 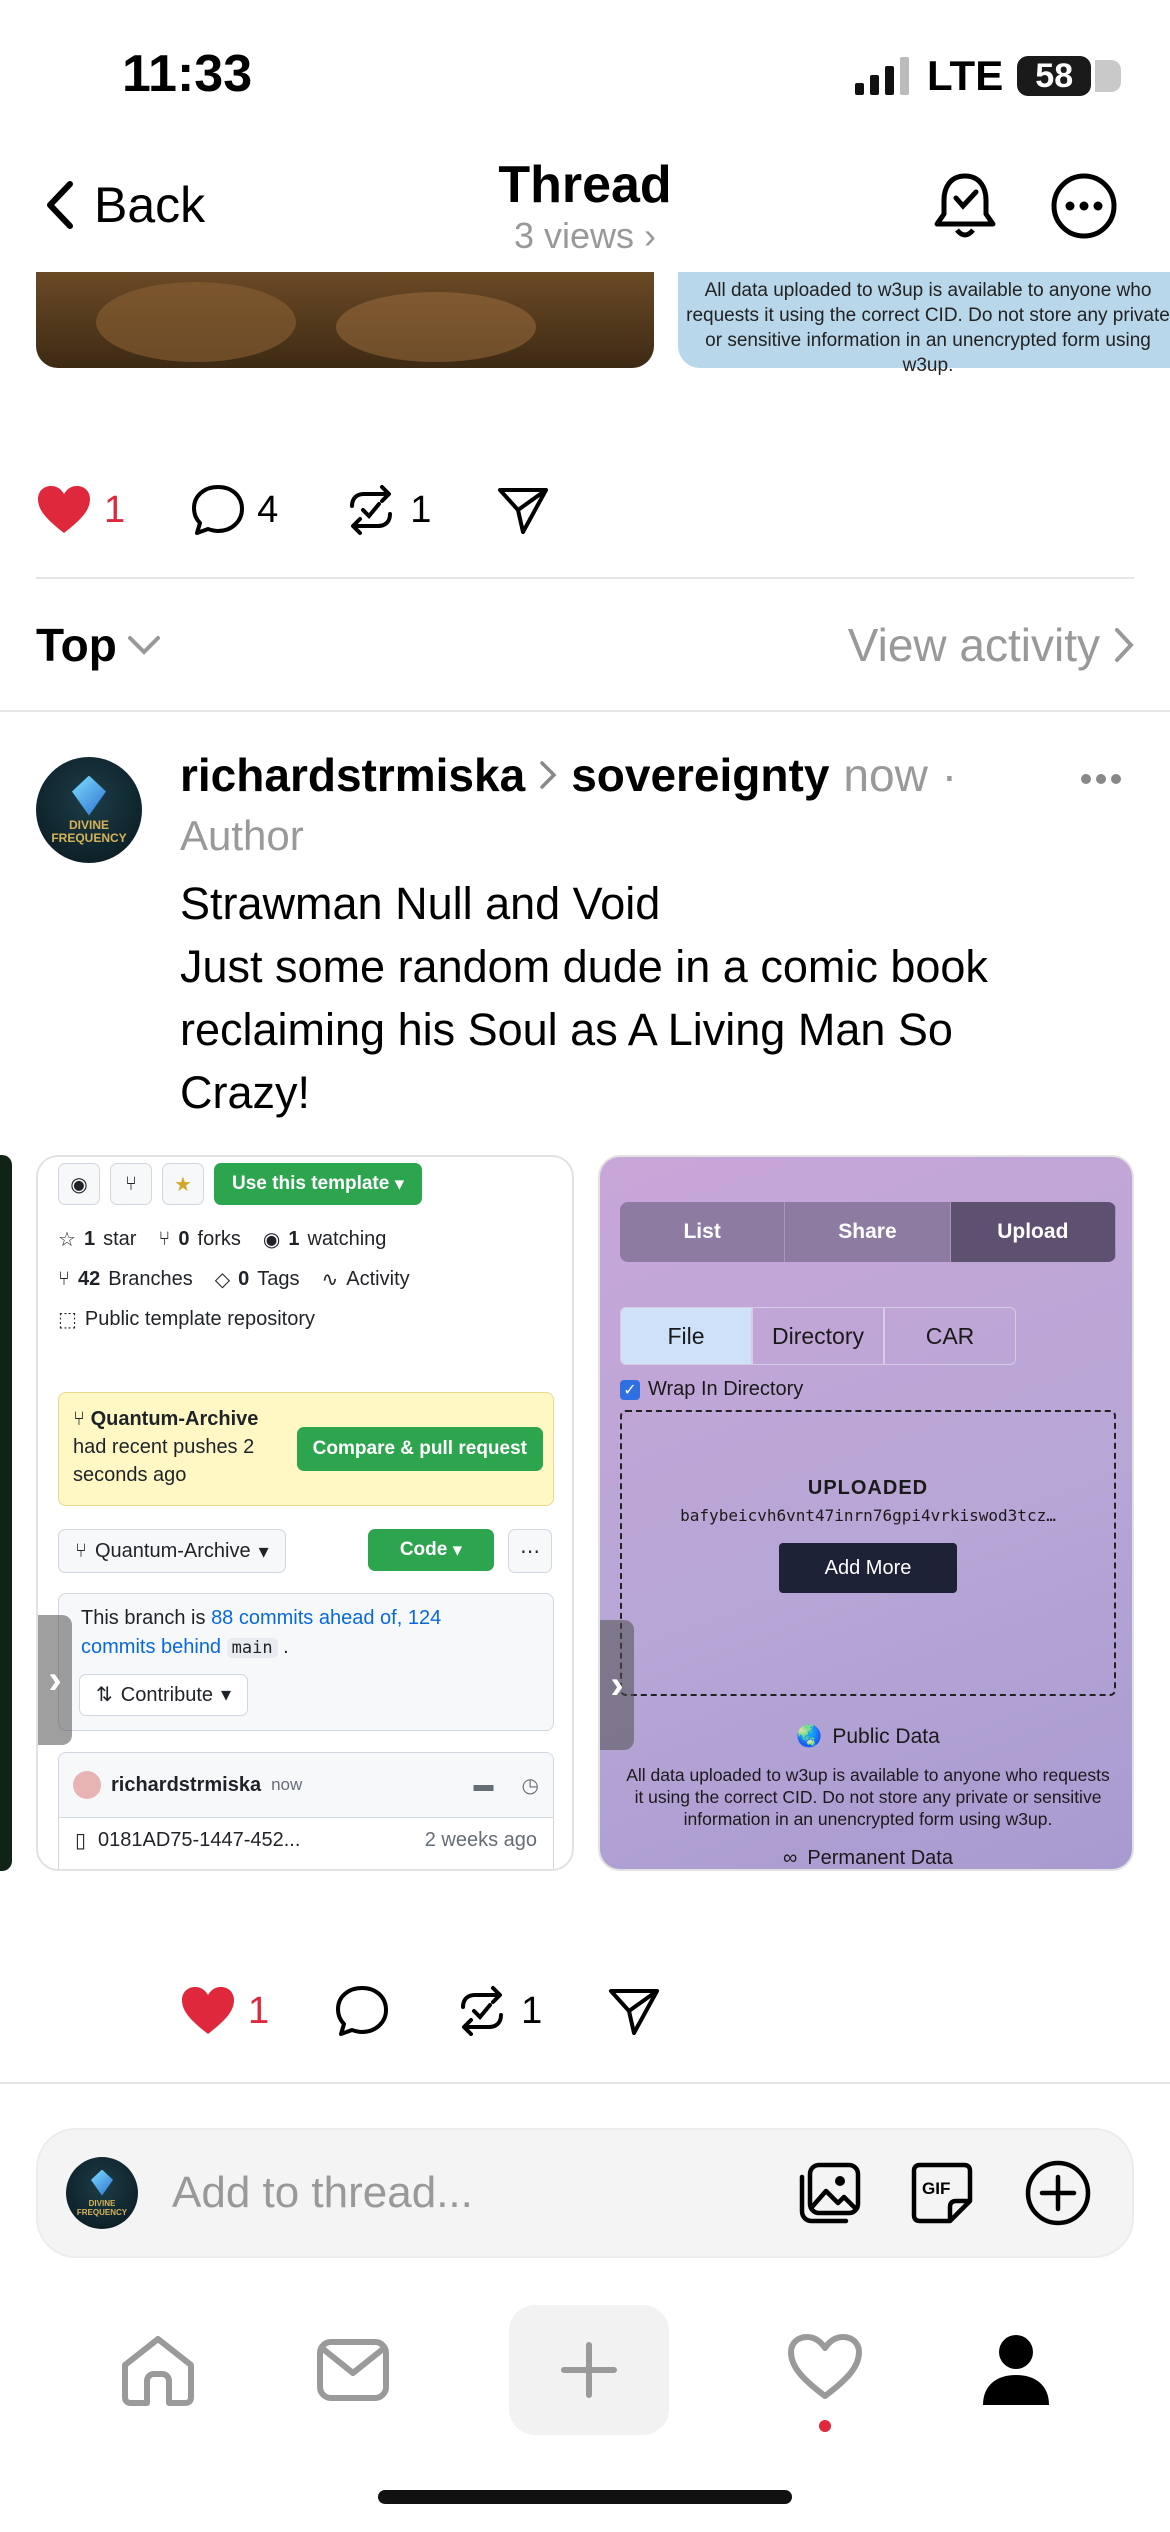 What do you see at coordinates (585, 2083) in the screenshot?
I see `divider` at bounding box center [585, 2083].